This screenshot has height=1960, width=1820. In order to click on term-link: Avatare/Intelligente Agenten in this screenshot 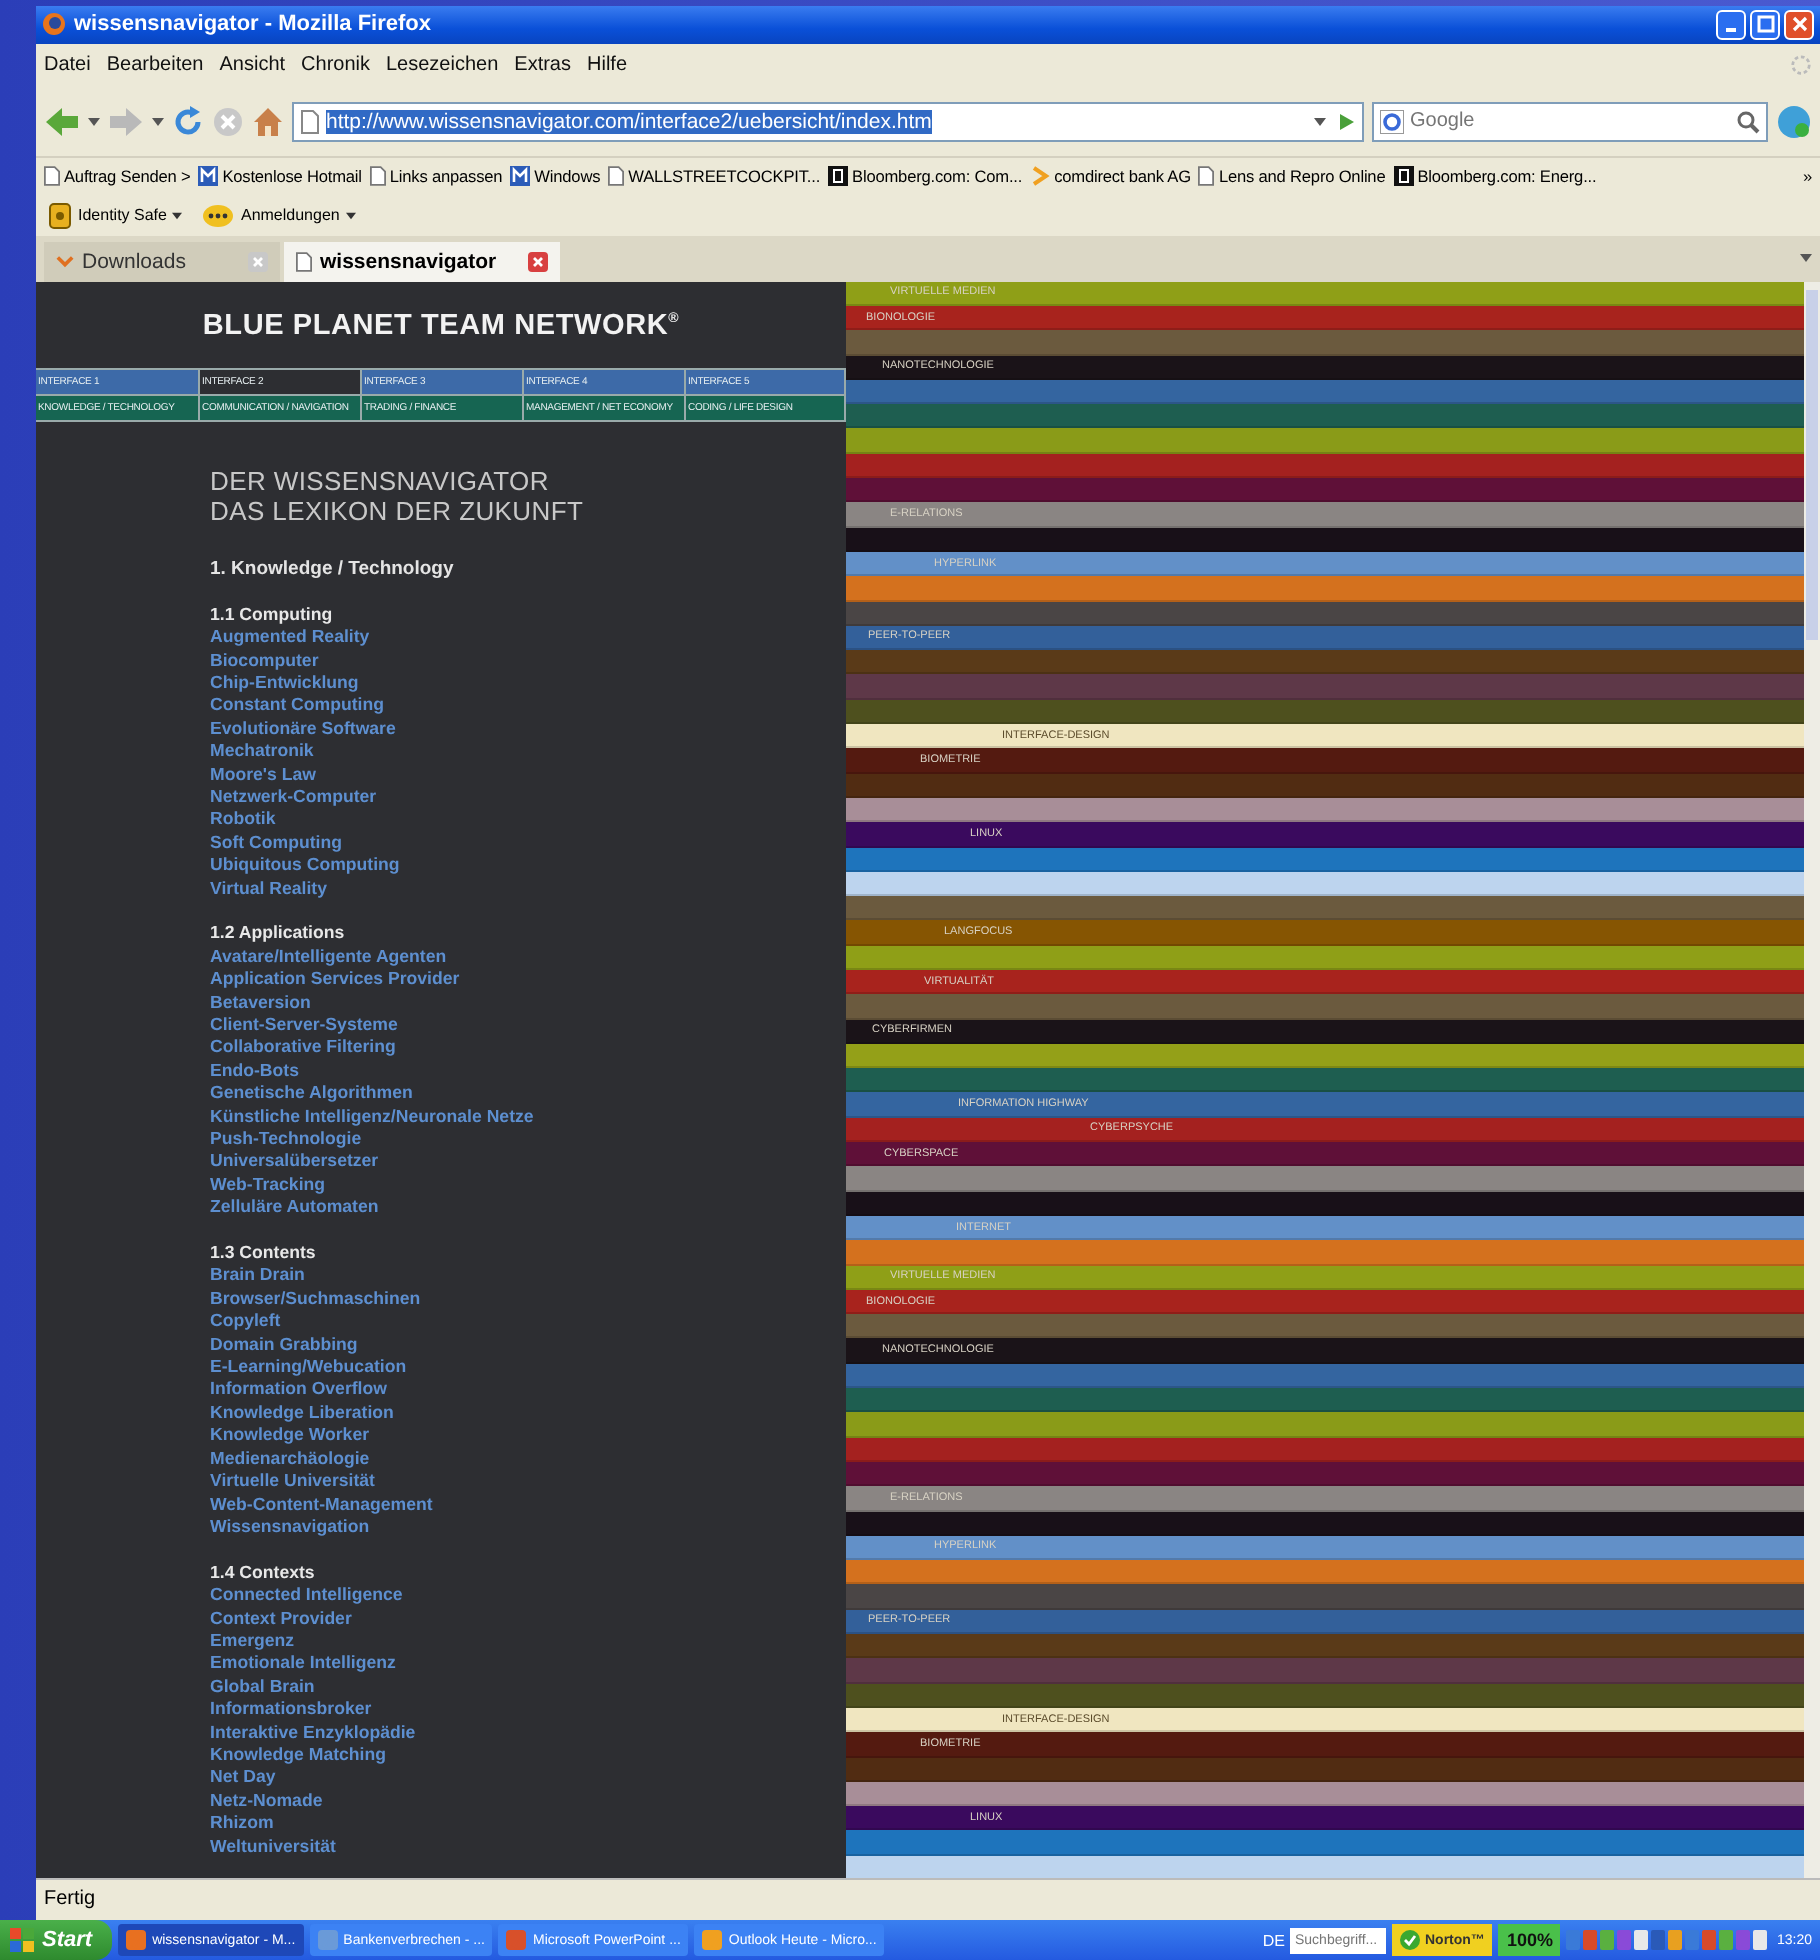, I will do `click(328, 957)`.